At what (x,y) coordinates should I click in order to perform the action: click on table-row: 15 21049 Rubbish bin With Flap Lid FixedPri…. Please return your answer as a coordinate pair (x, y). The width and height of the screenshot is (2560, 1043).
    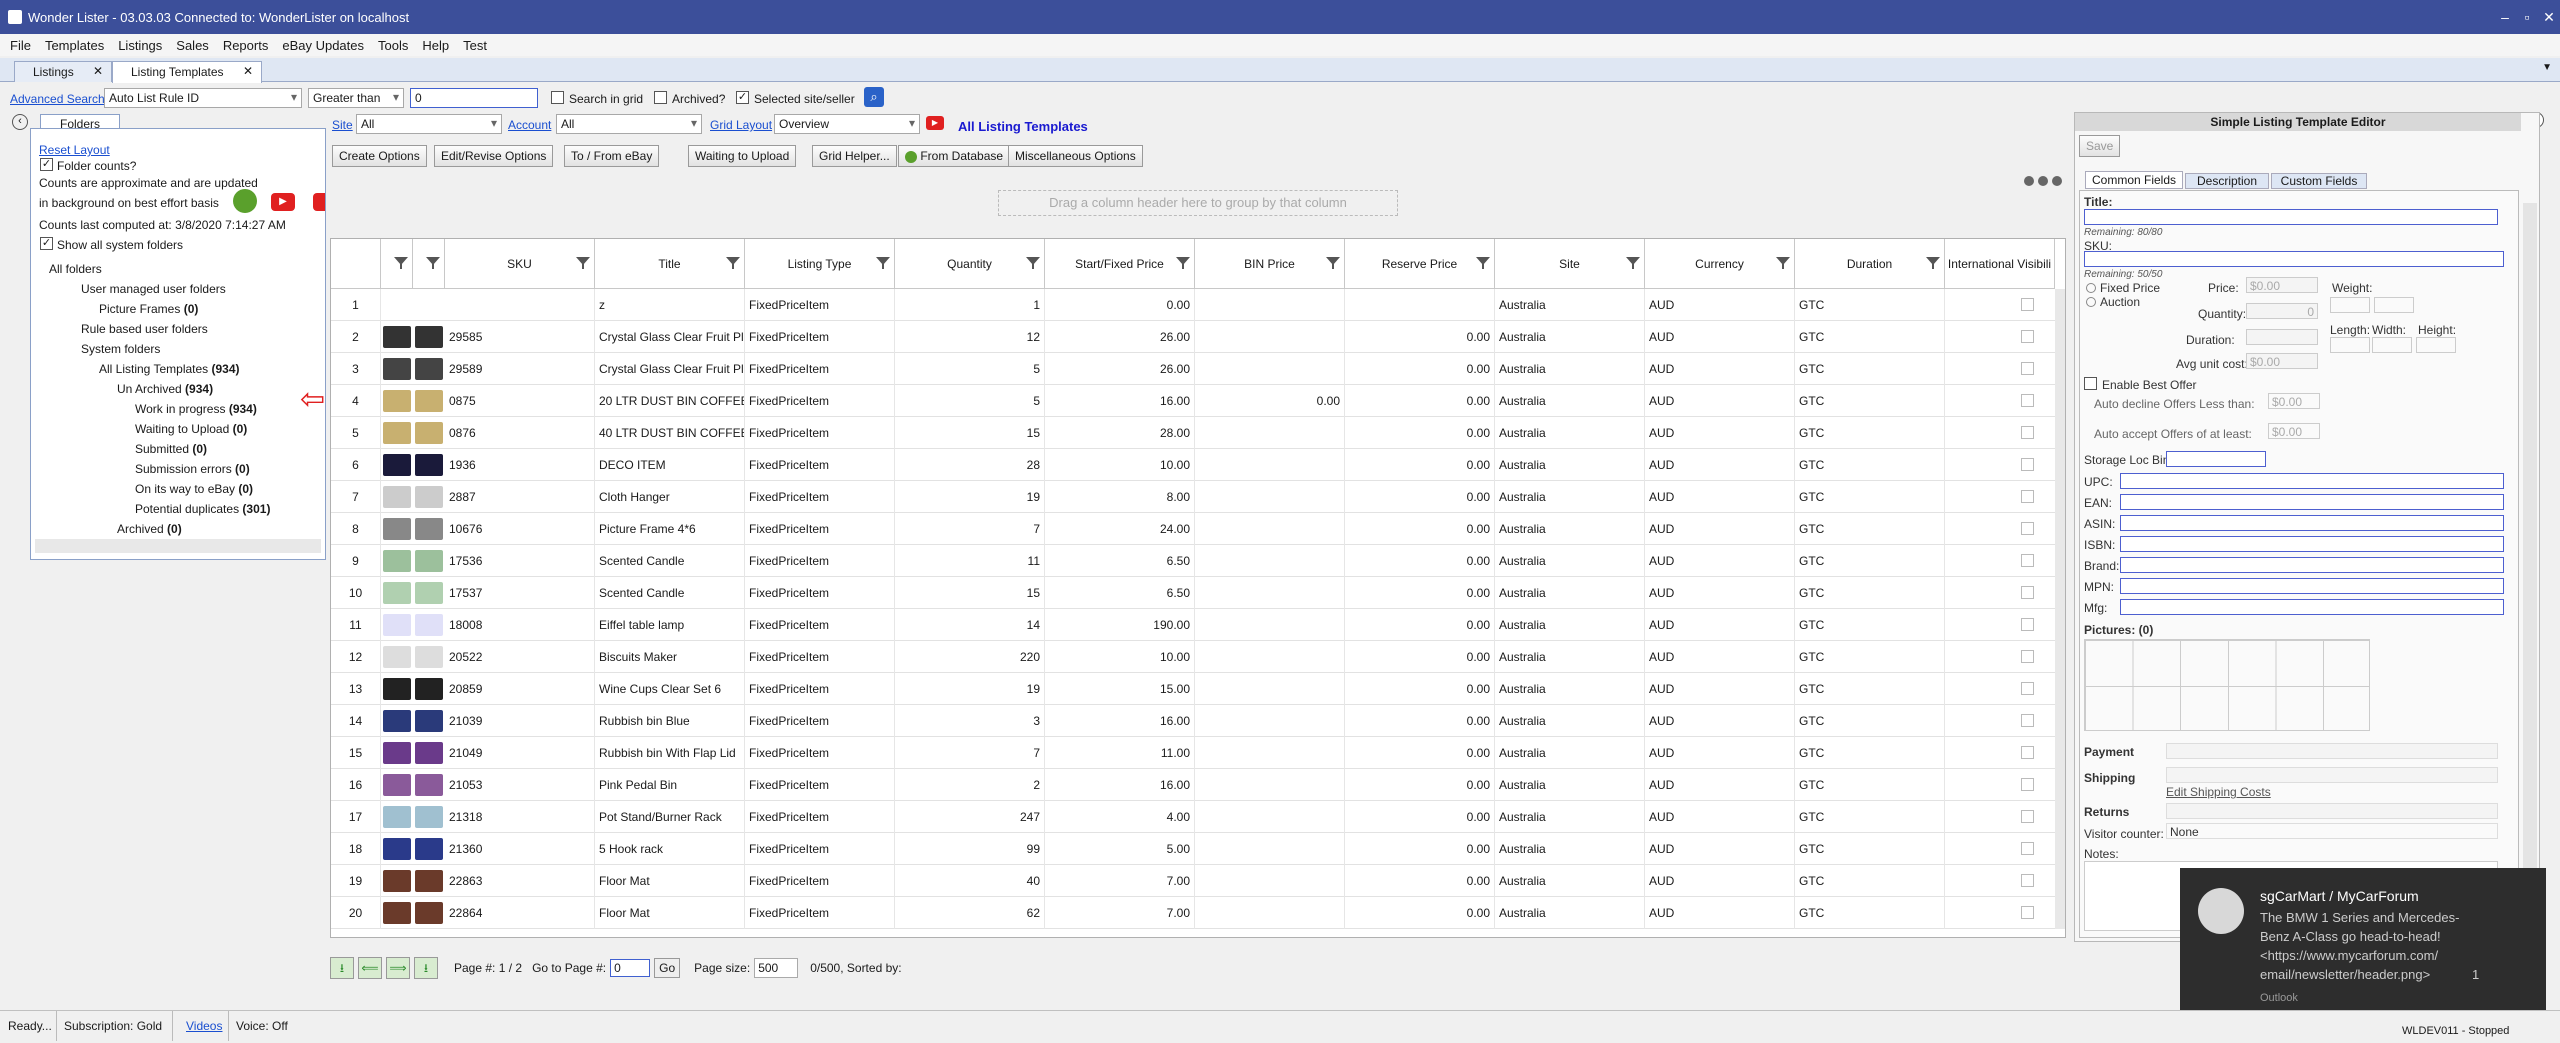
    Looking at the image, I should click on (1198, 753).